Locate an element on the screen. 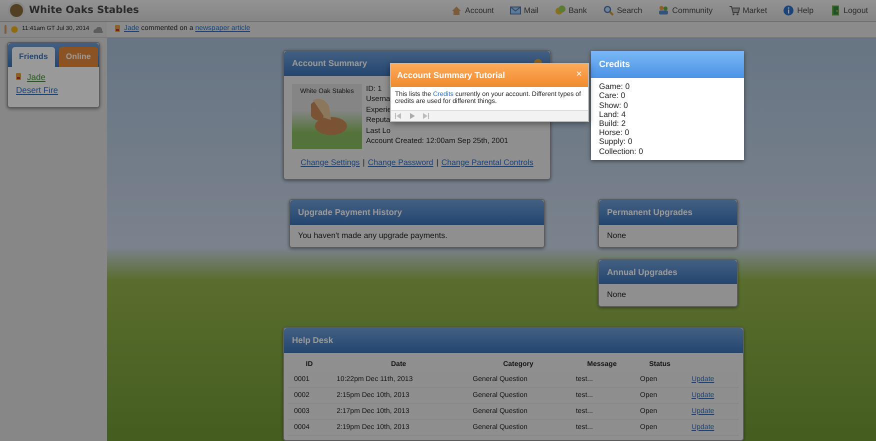 This screenshot has height=441, width=876. sun-icon is located at coordinates (14, 29).